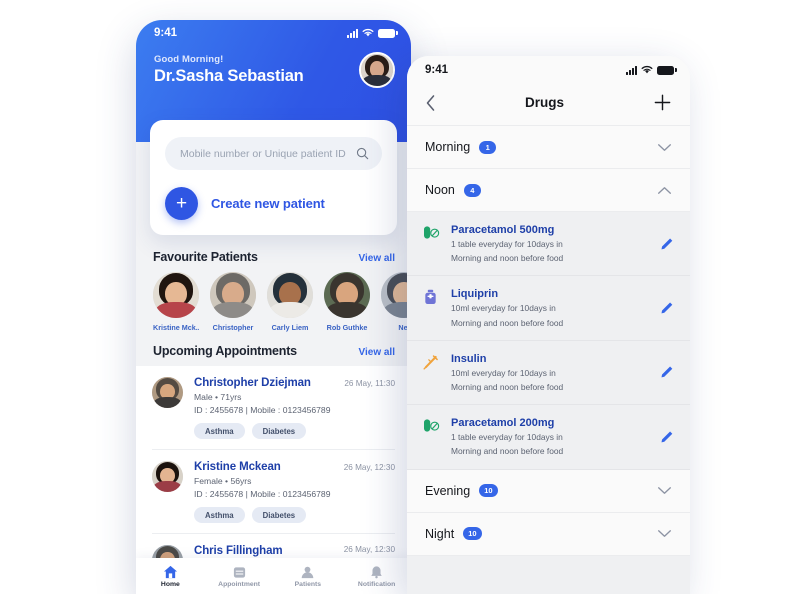  What do you see at coordinates (376, 258) in the screenshot?
I see `favourites-view-all: View all` at bounding box center [376, 258].